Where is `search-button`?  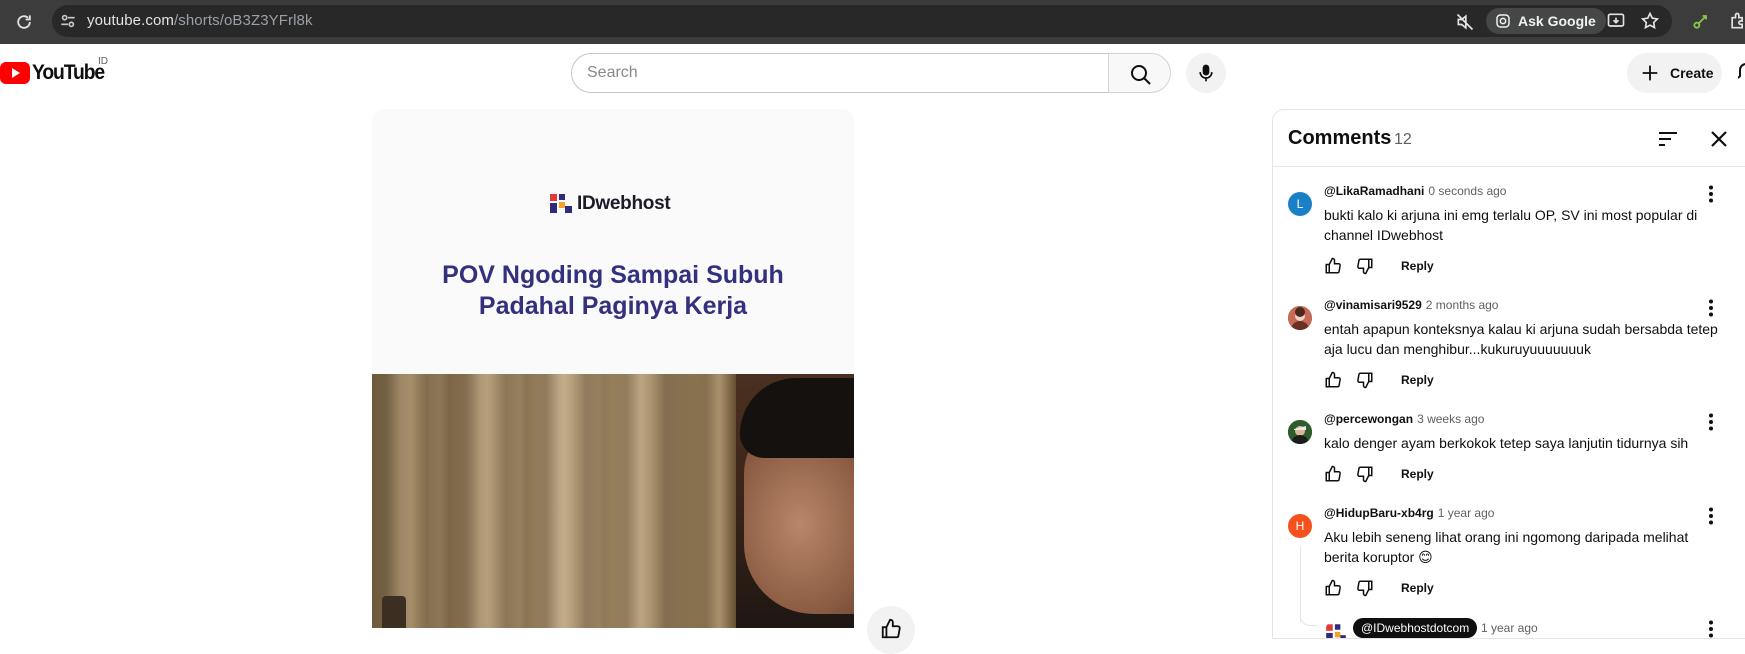
search-button is located at coordinates (1139, 73).